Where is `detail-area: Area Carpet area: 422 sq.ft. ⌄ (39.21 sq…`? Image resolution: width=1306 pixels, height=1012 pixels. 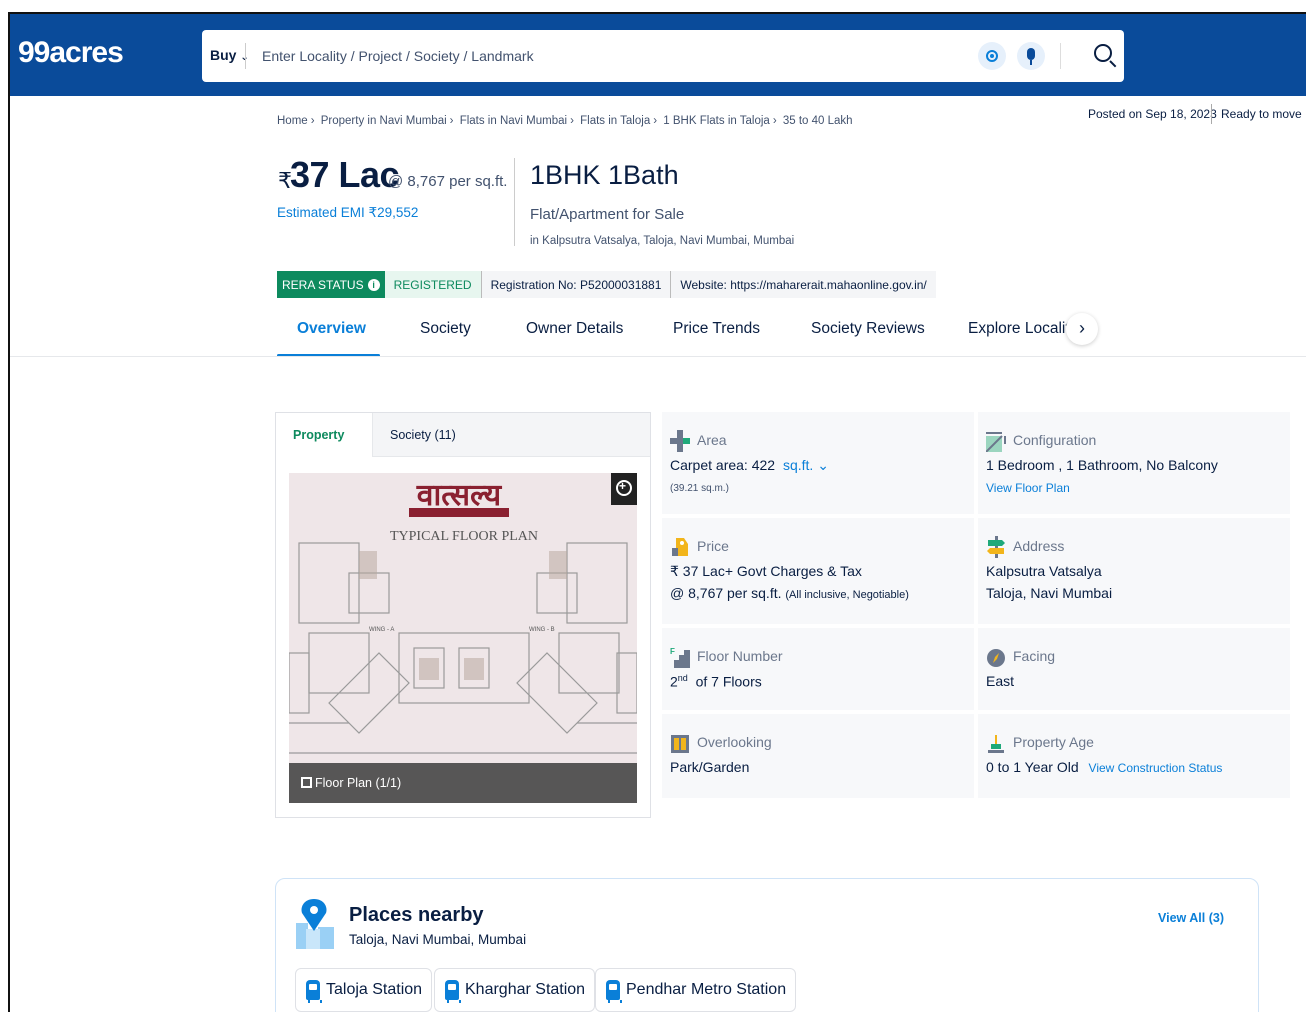 detail-area: Area Carpet area: 422 sq.ft. ⌄ (39.21 sq… is located at coordinates (818, 463).